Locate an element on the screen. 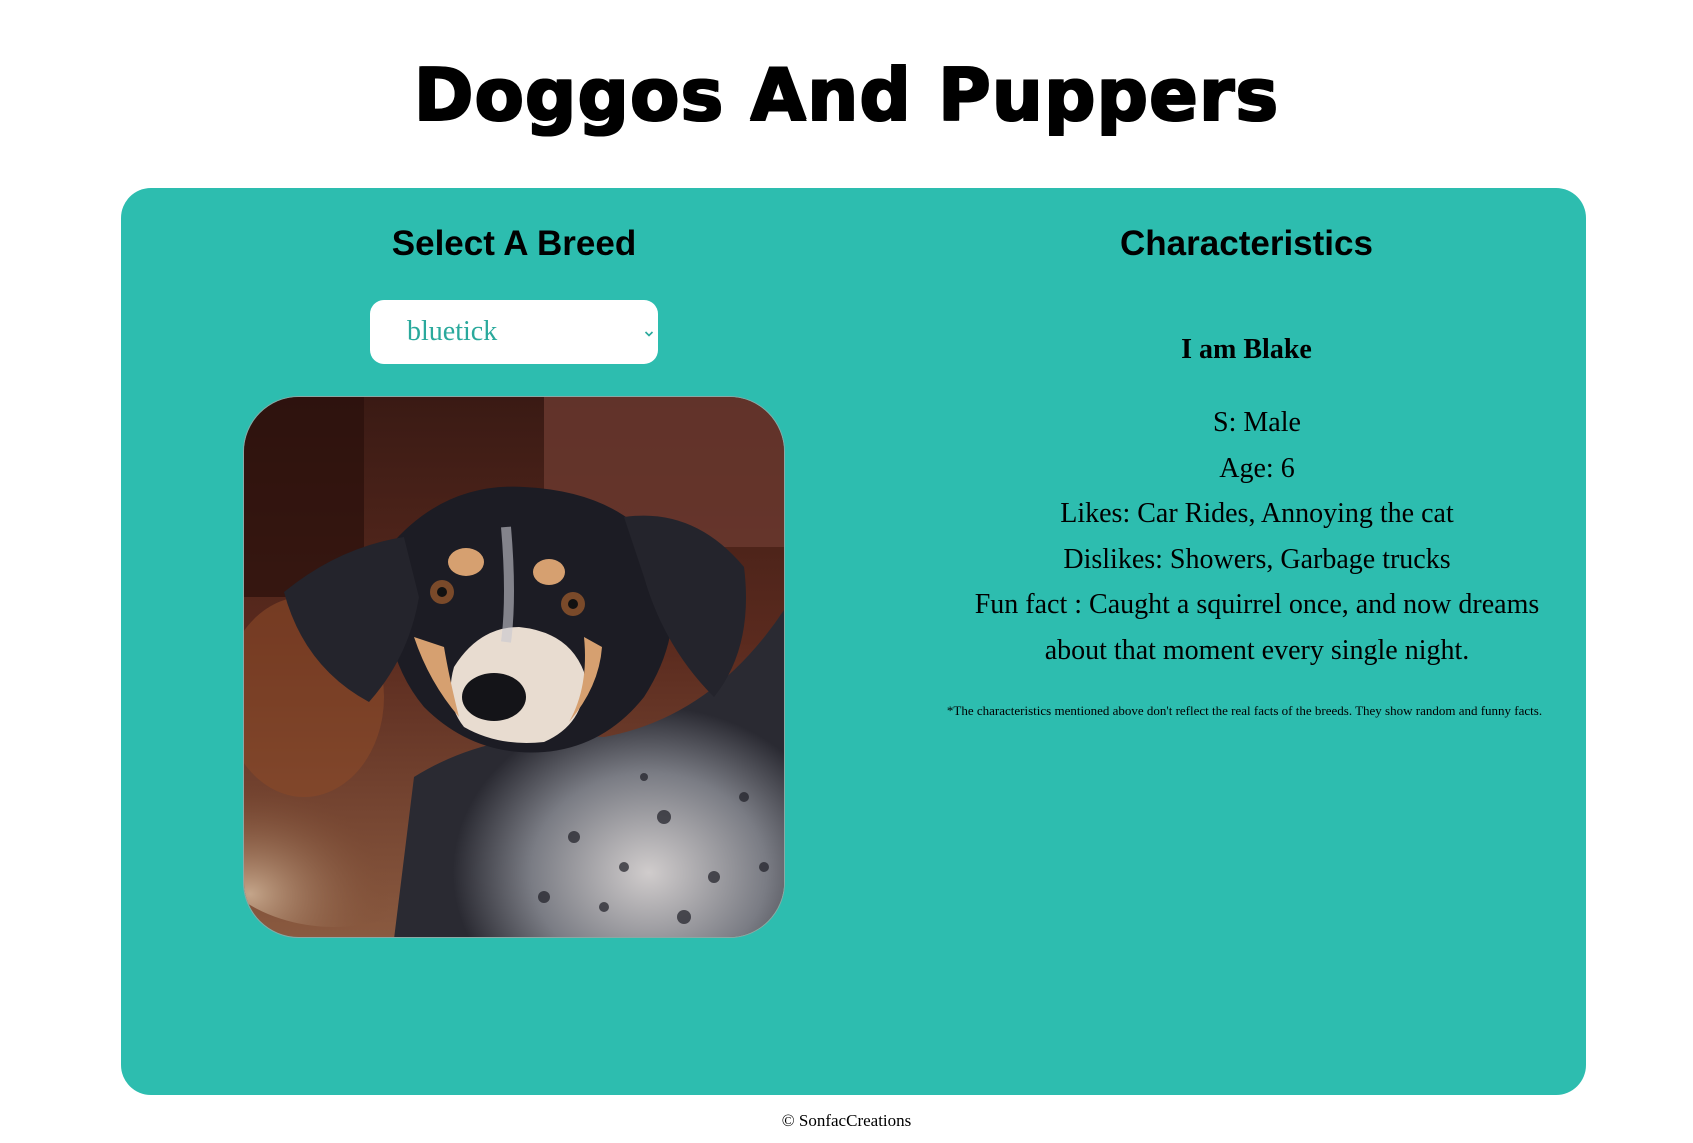  characteristics-heading: Characteristics is located at coordinates (1246, 243).